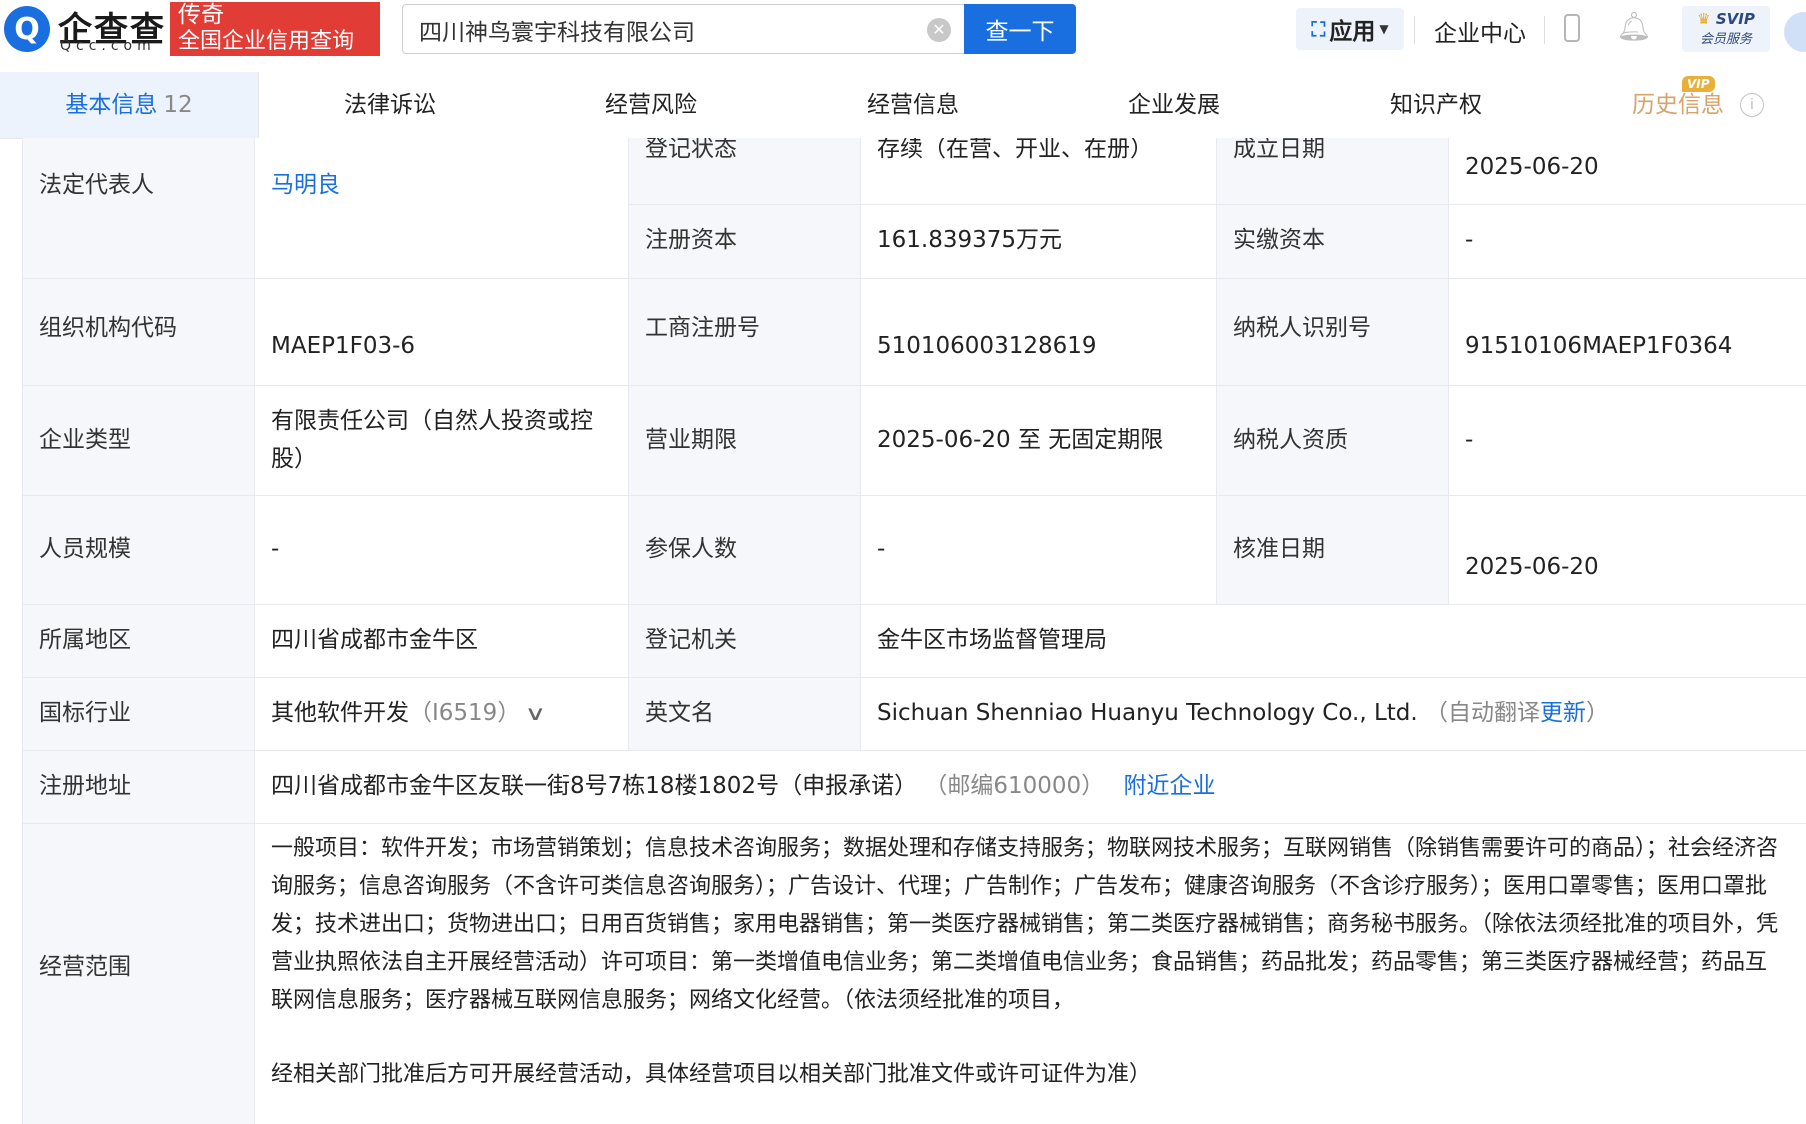 The height and width of the screenshot is (1124, 1806). I want to click on tab-basic-info: 基本信息 12, so click(129, 105).